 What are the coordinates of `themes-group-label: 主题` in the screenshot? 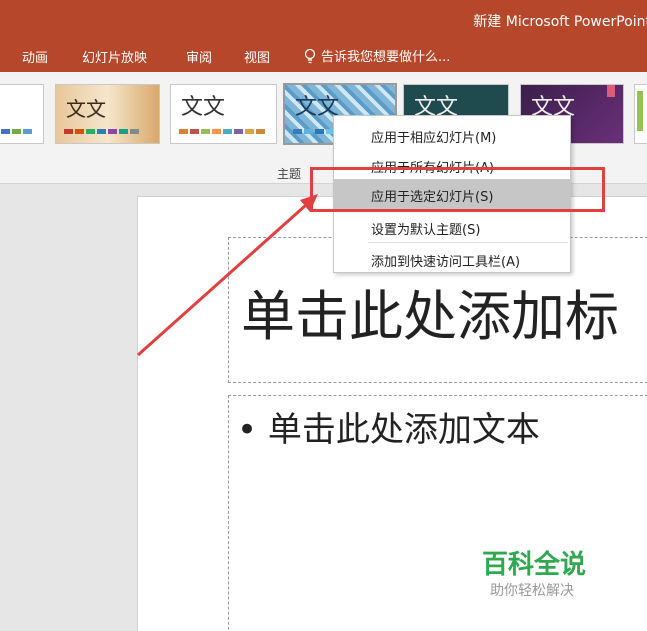 It's located at (289, 174).